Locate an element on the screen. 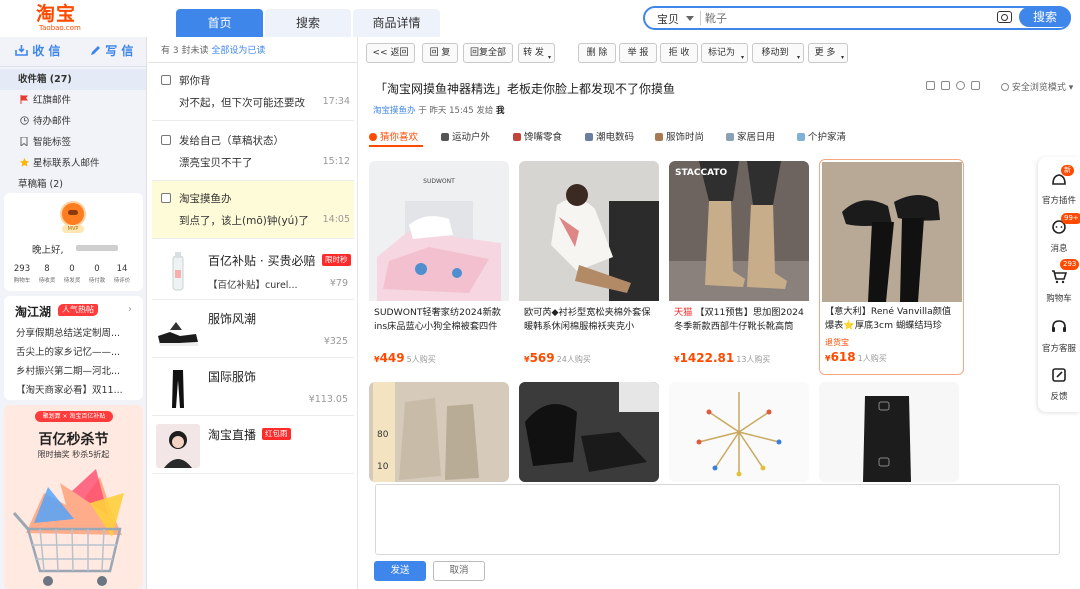 The width and height of the screenshot is (1080, 589). cancel-button: 取消 is located at coordinates (459, 571).